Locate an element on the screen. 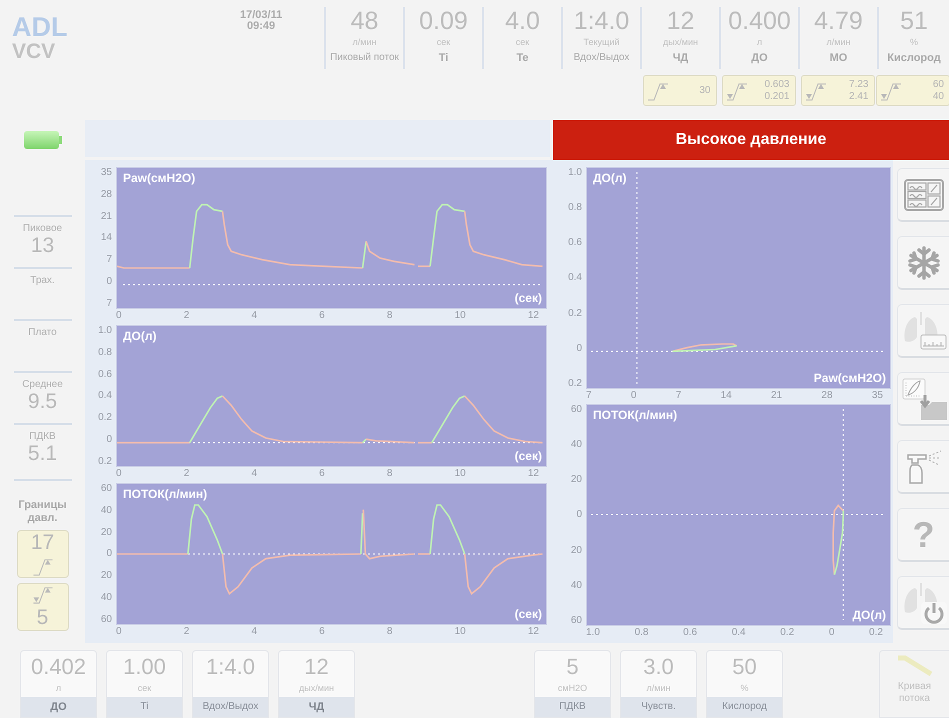 The image size is (949, 718). metric-label: ДО is located at coordinates (759, 58).